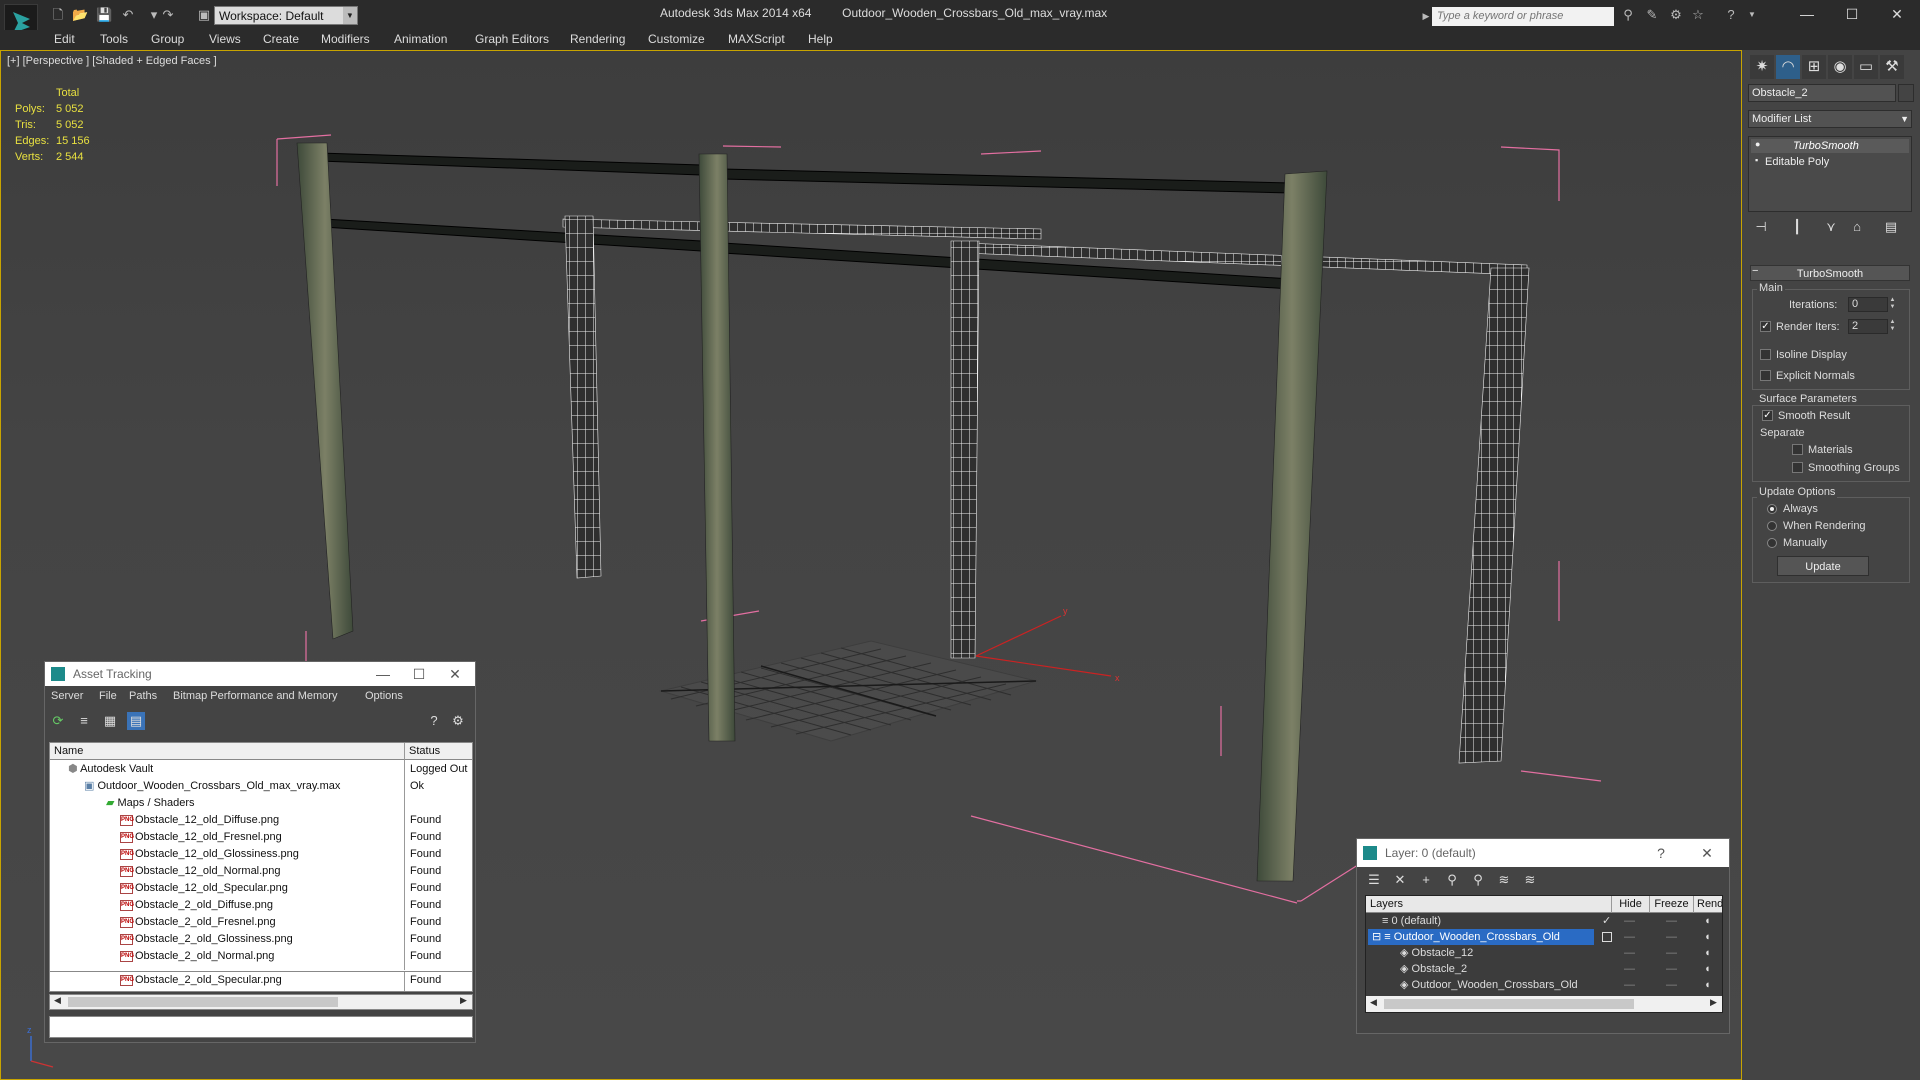 This screenshot has height=1080, width=1920. What do you see at coordinates (676, 39) in the screenshot?
I see `menu-customize: Customize` at bounding box center [676, 39].